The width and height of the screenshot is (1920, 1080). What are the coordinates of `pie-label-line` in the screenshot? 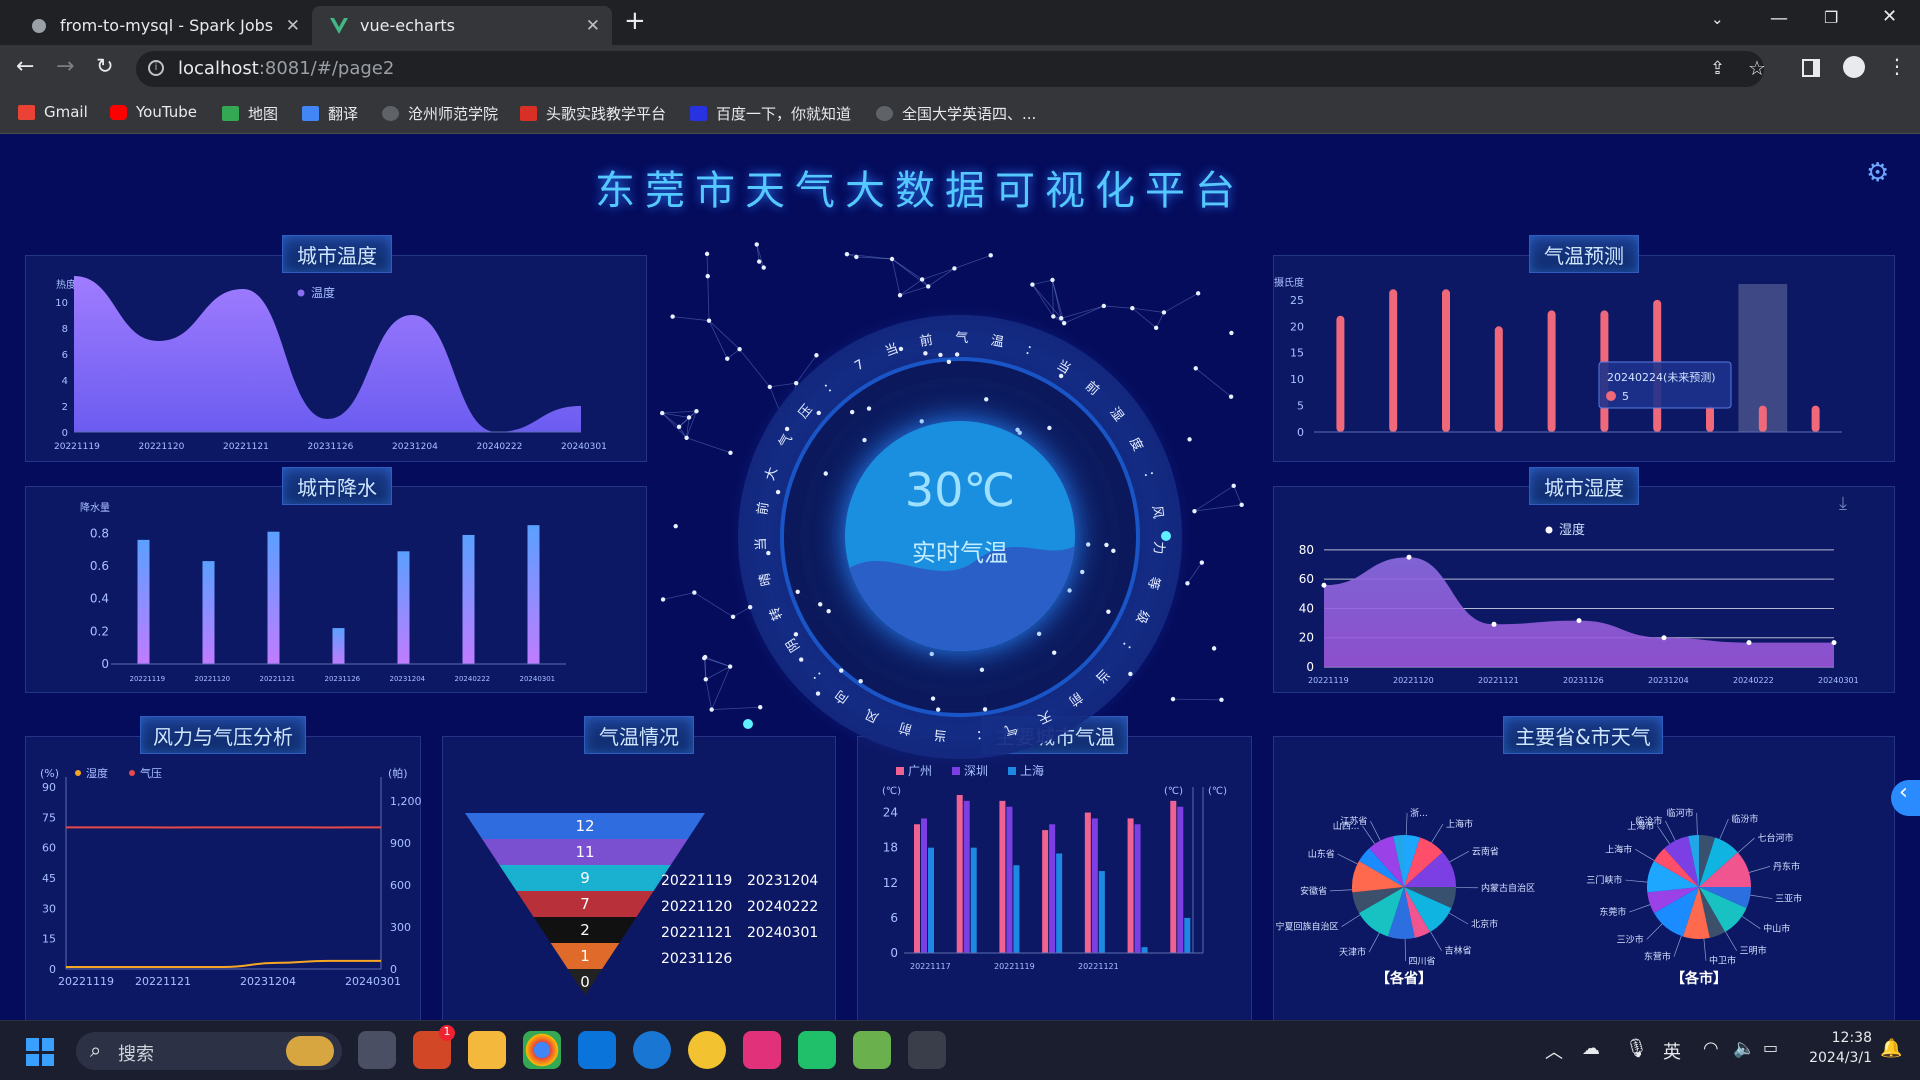 It's located at (1746, 845).